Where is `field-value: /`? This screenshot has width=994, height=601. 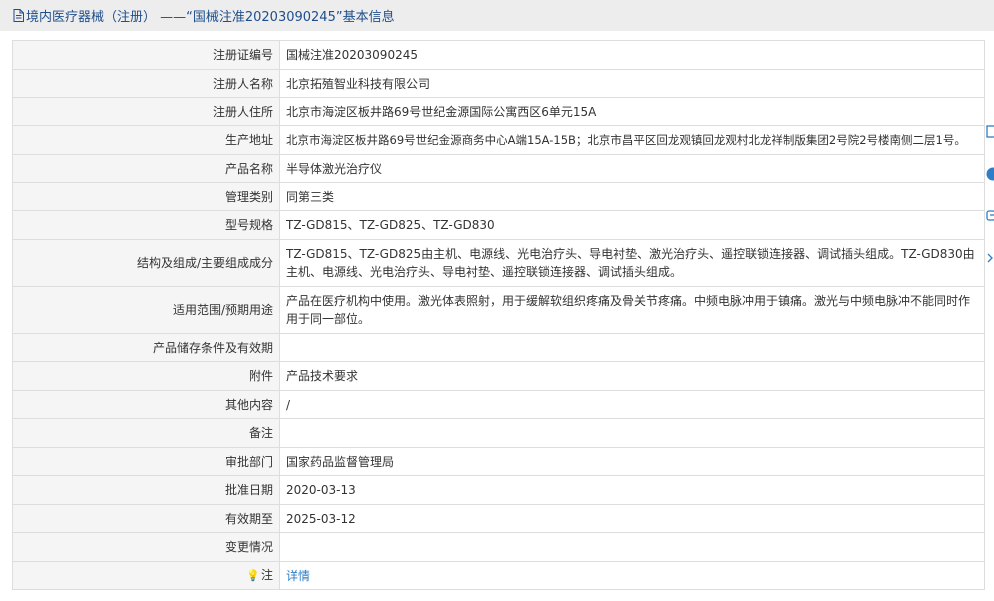 field-value: / is located at coordinates (632, 404).